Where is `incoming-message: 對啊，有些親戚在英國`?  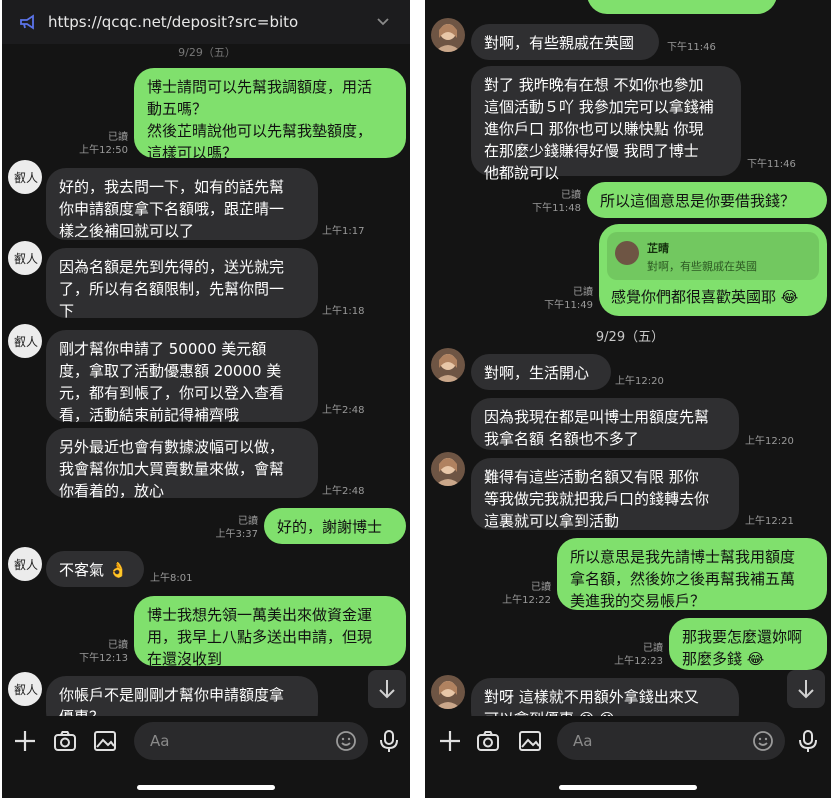
incoming-message: 對啊，有些親戚在英國 is located at coordinates (565, 42).